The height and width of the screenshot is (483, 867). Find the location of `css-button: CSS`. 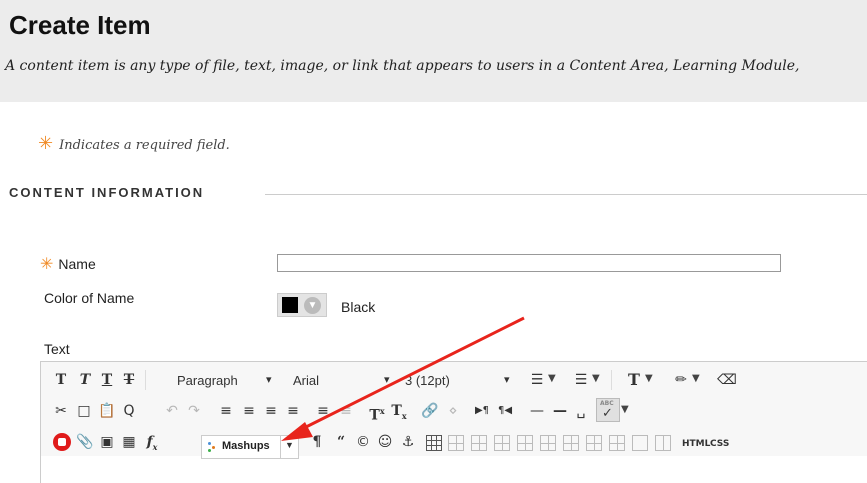

css-button: CSS is located at coordinates (719, 444).